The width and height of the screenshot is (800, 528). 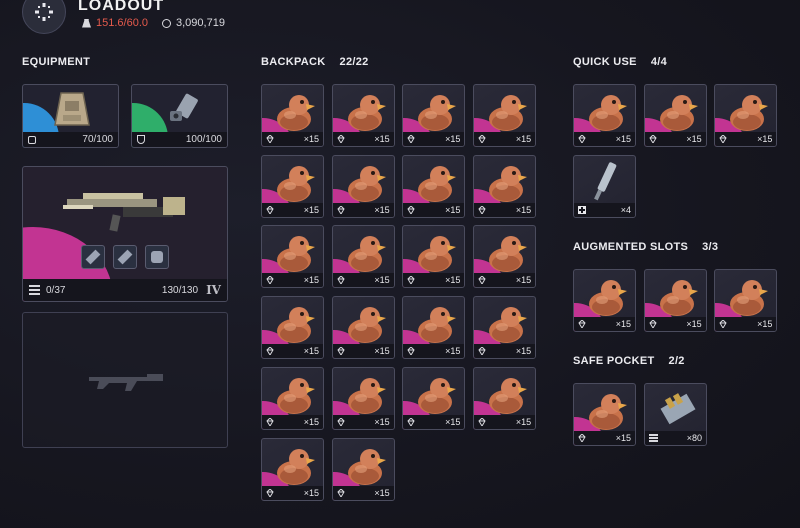 I want to click on quick-use-slot: ×4, so click(x=604, y=186).